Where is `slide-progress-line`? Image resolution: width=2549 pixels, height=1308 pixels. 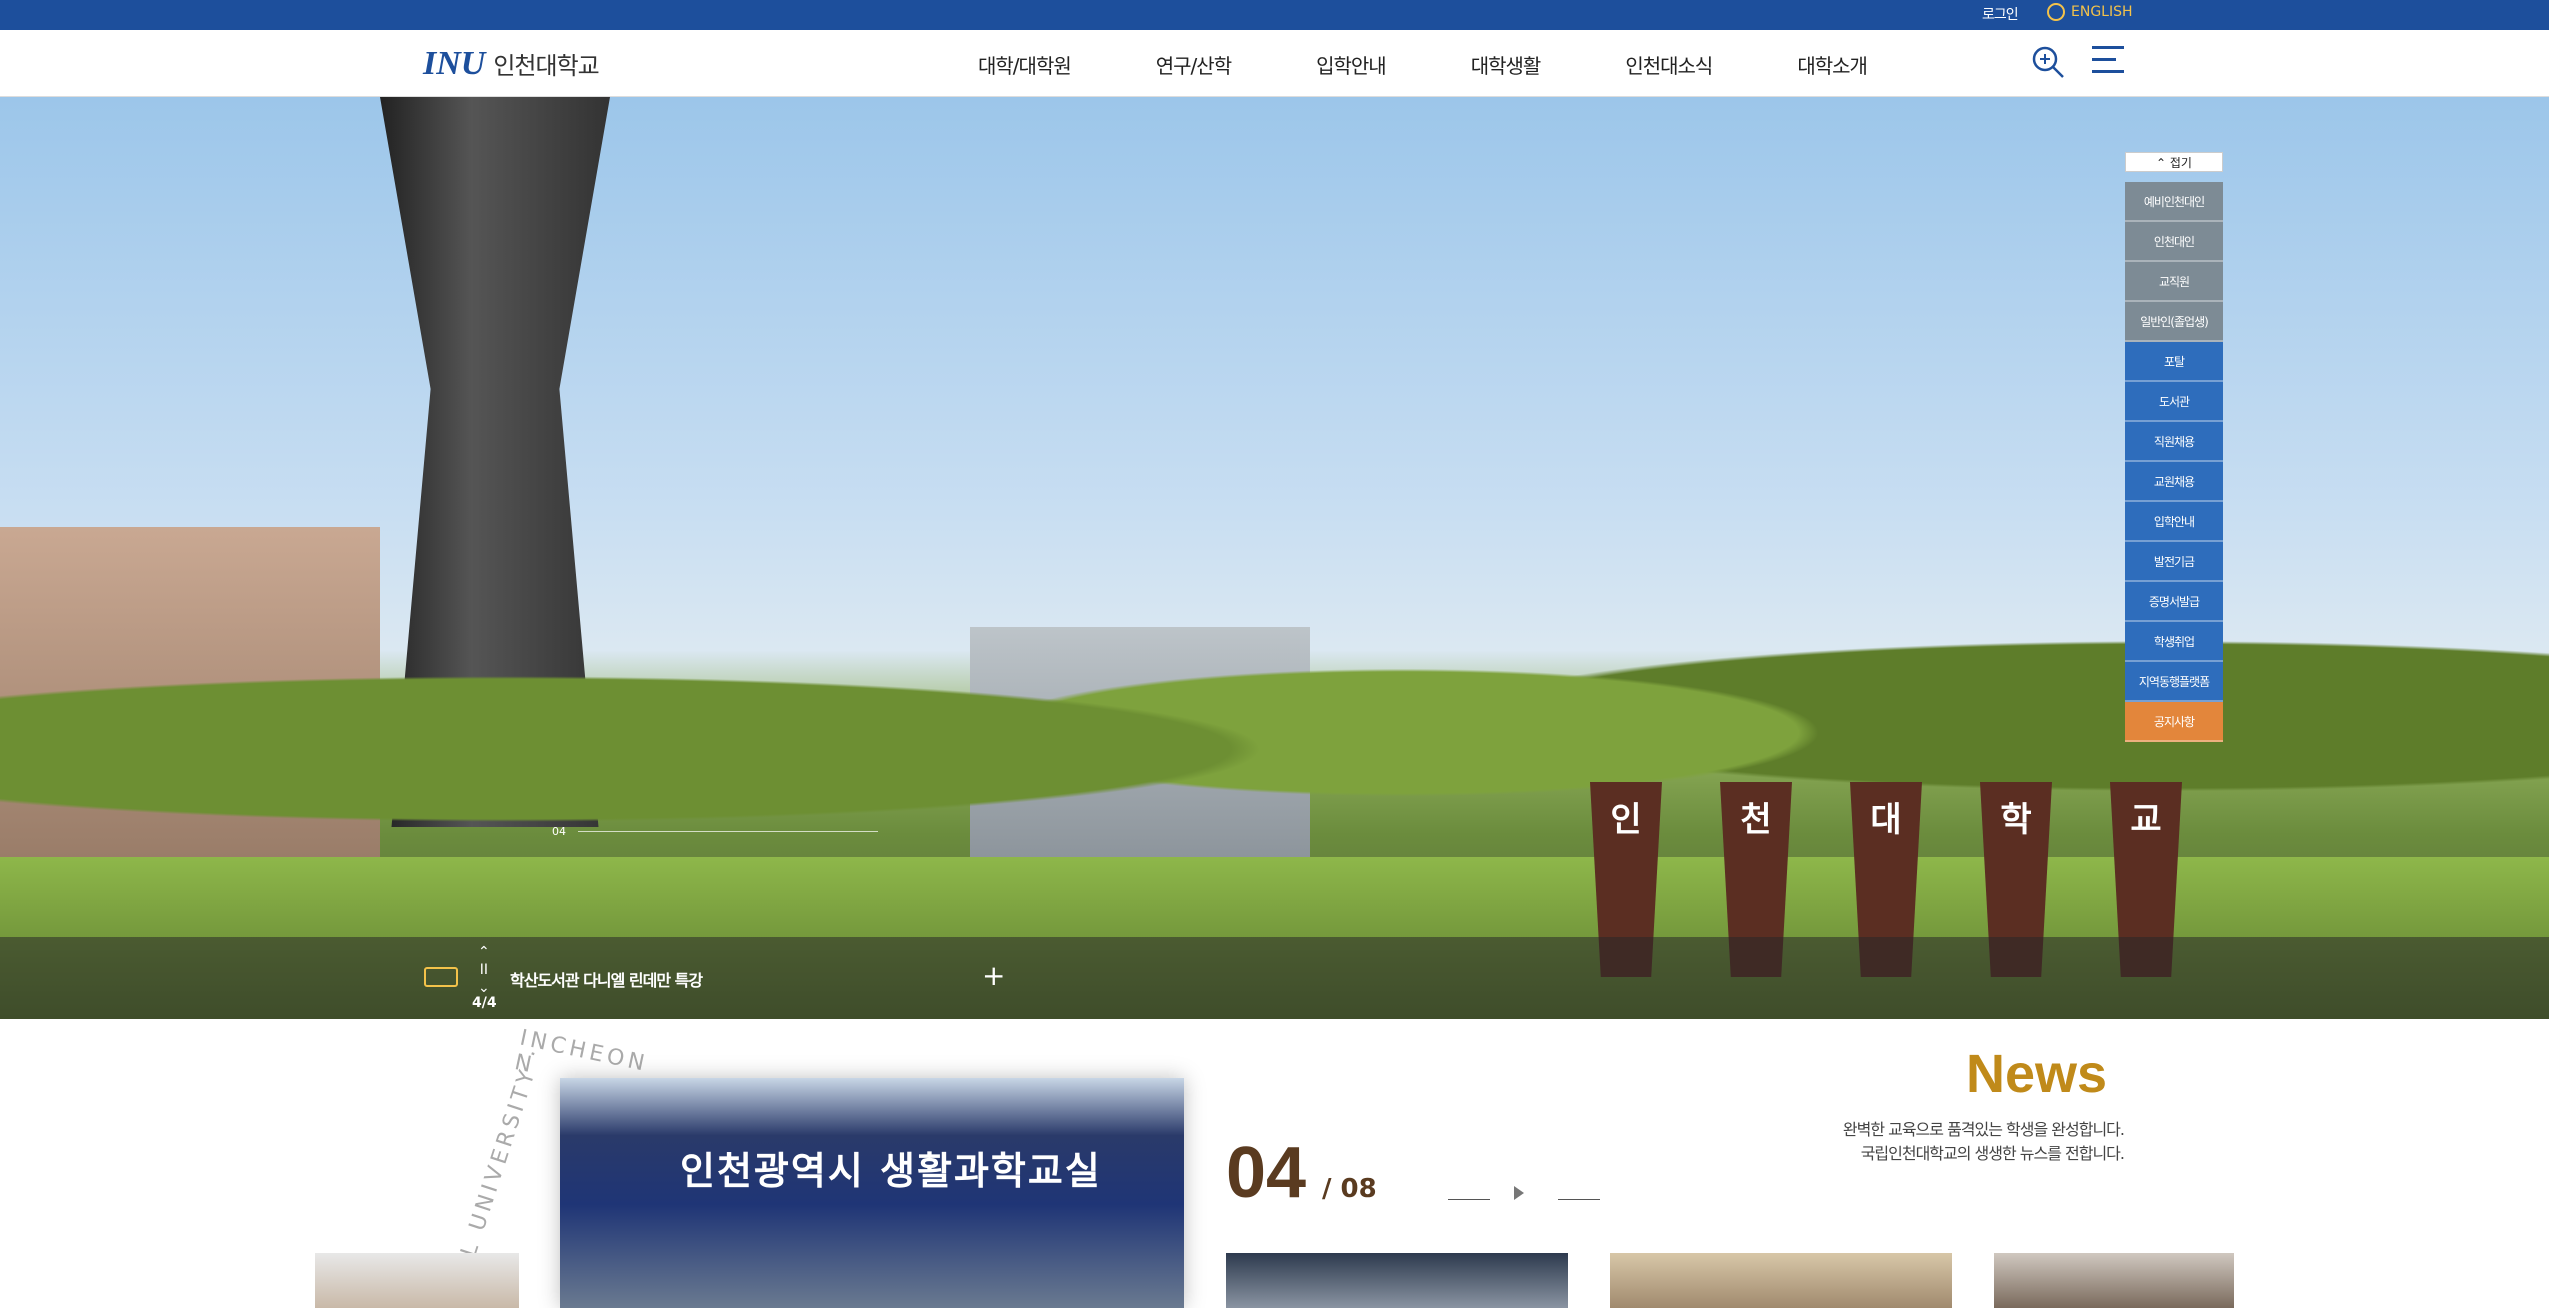
slide-progress-line is located at coordinates (728, 831).